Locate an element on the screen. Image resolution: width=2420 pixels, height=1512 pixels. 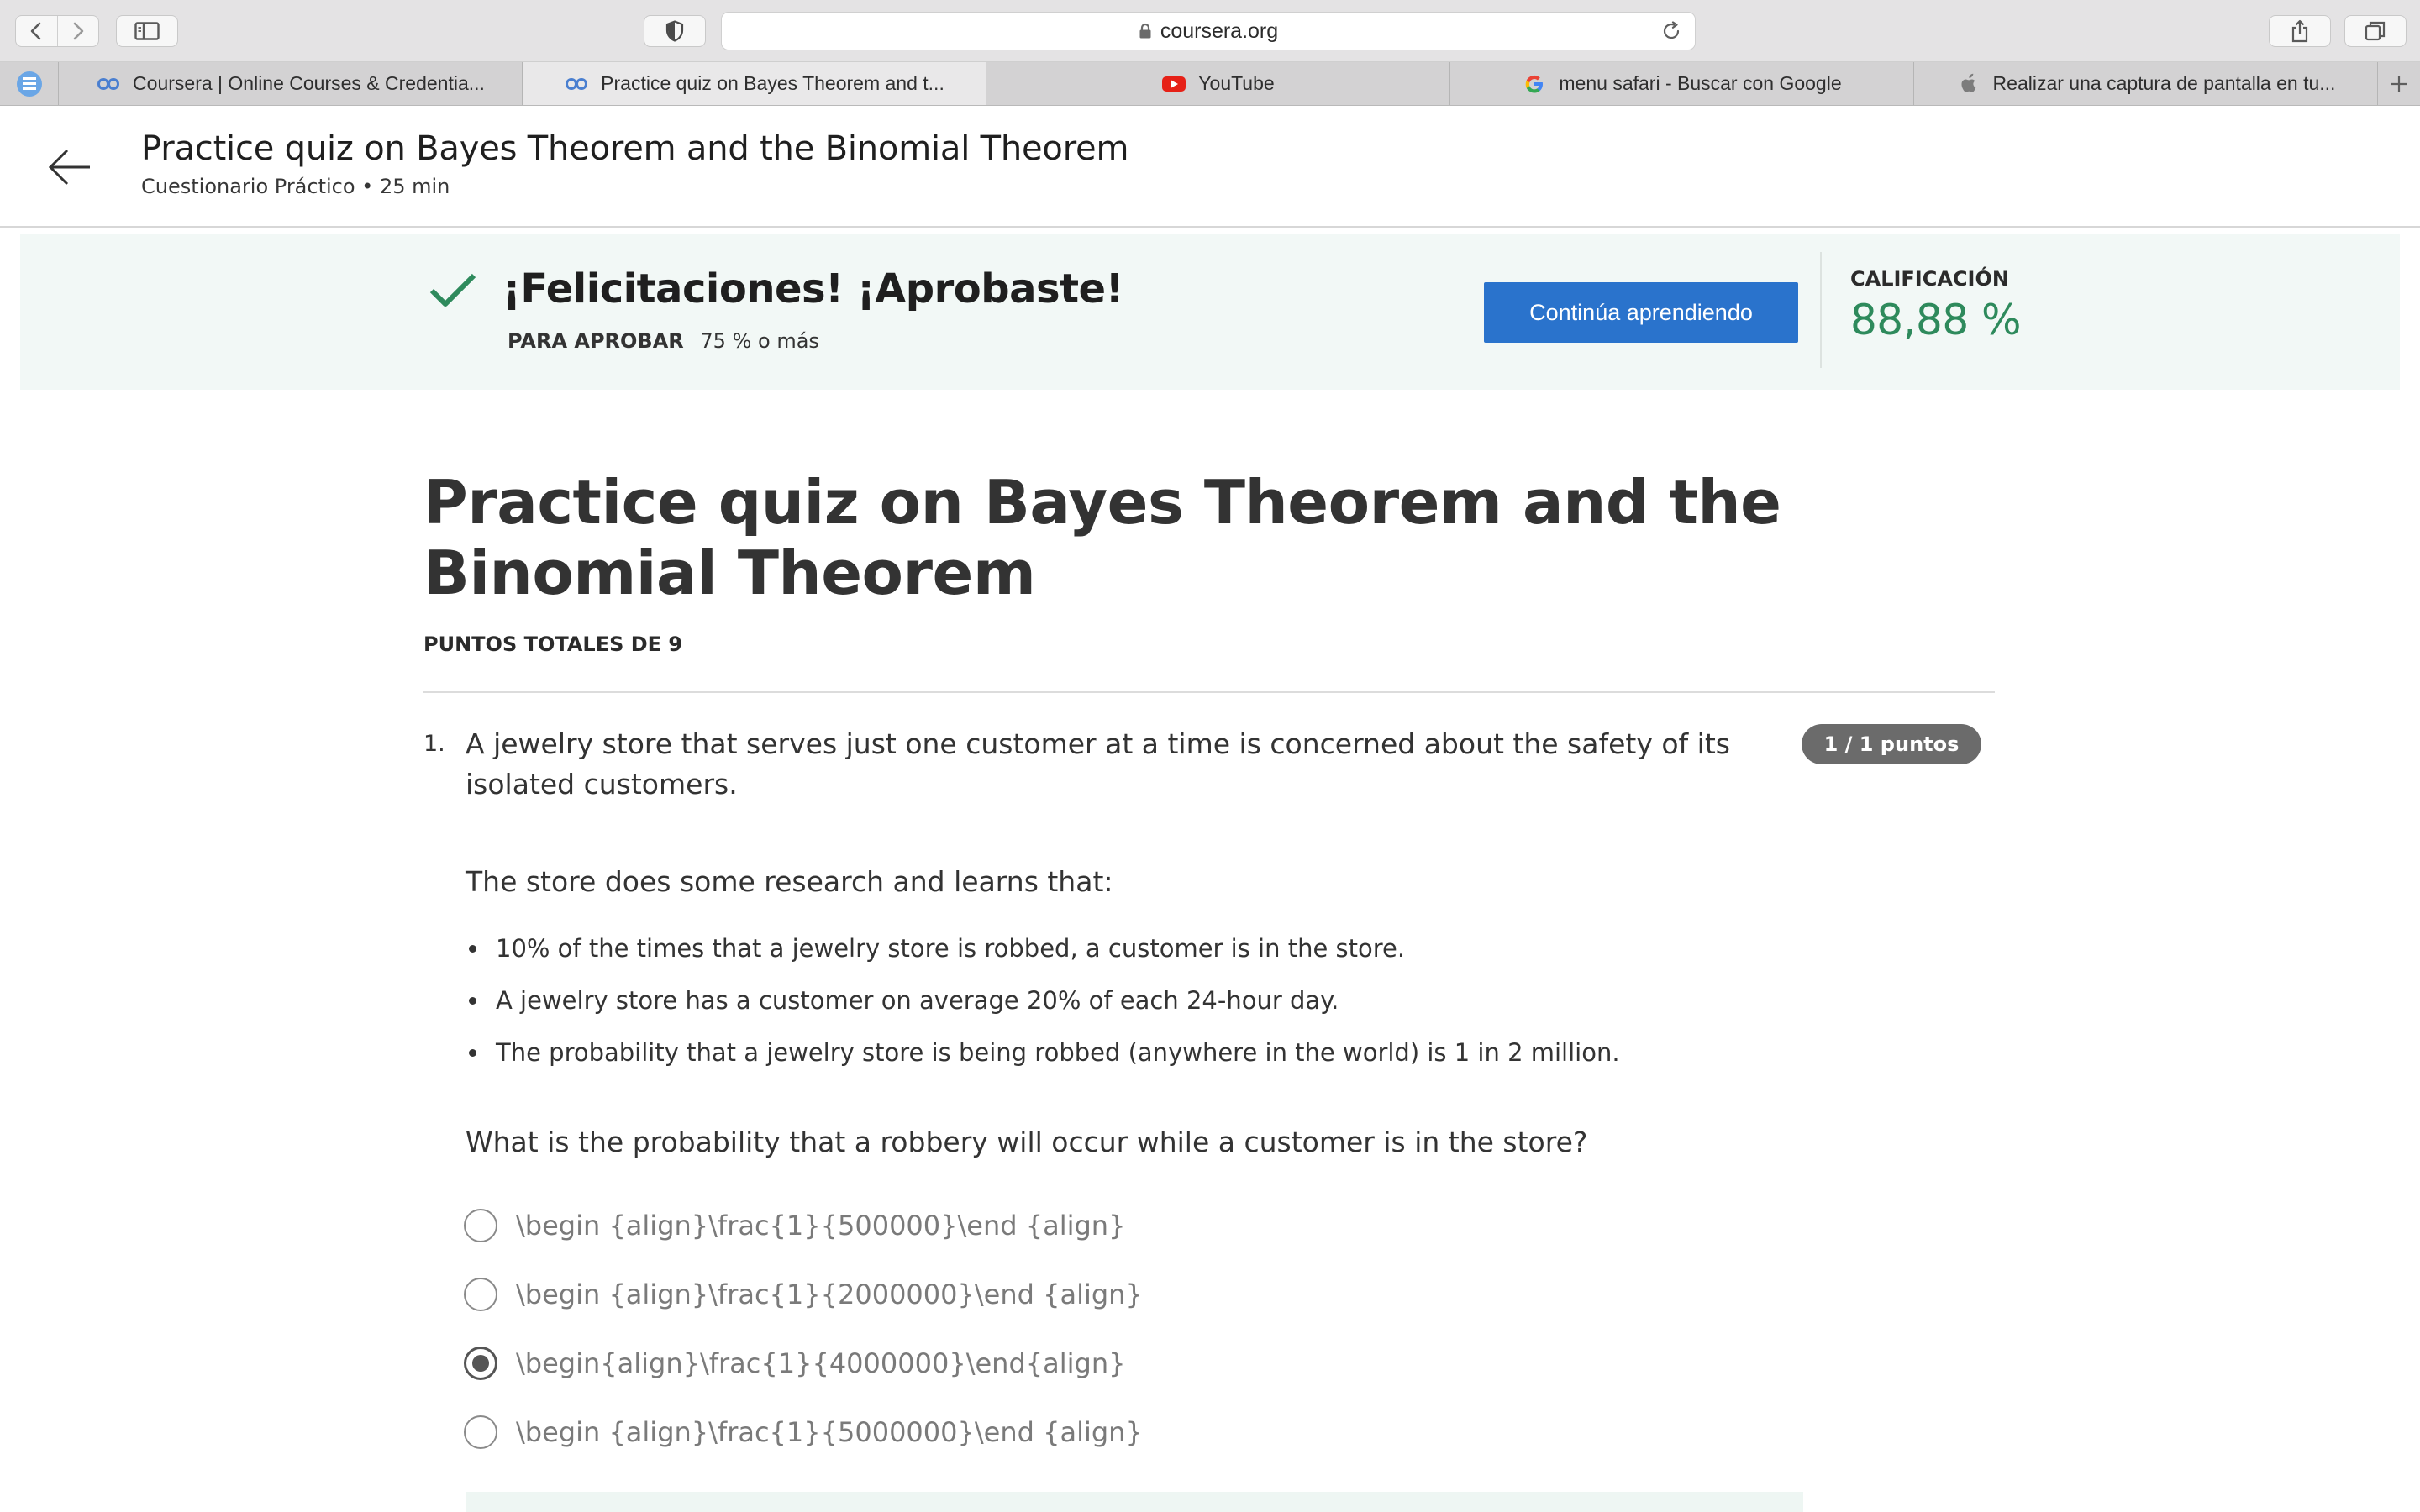
answer-feedback-box is located at coordinates (1134, 1502).